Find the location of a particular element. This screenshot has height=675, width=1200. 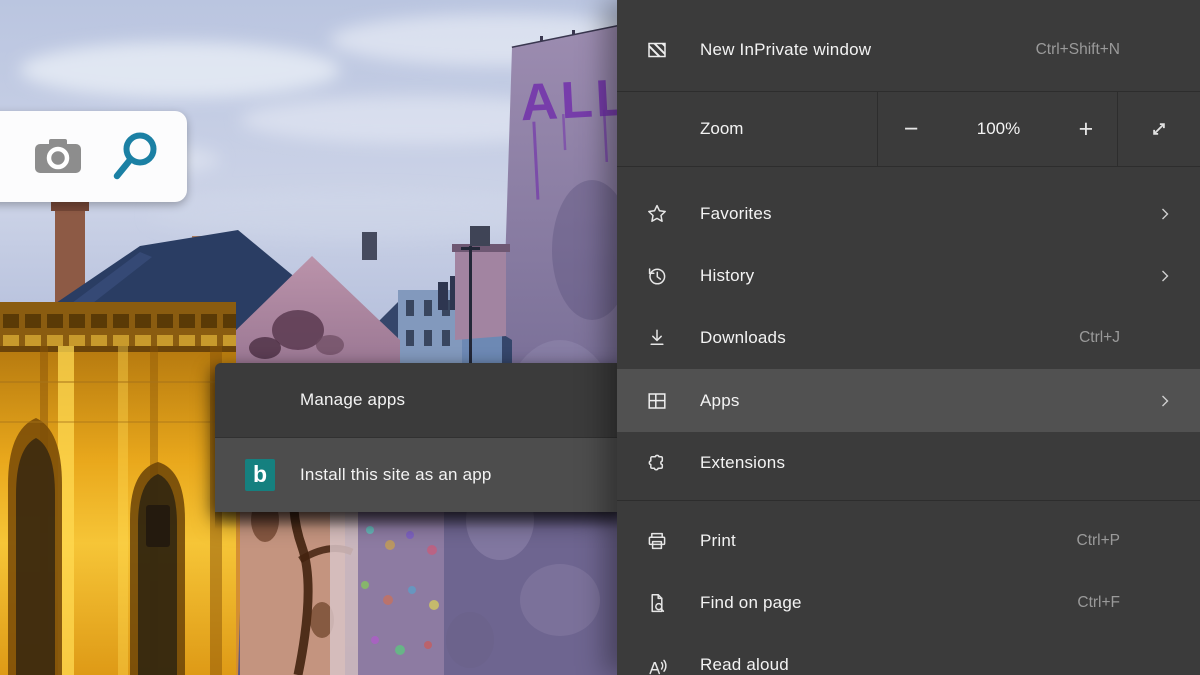

separator is located at coordinates (908, 500).